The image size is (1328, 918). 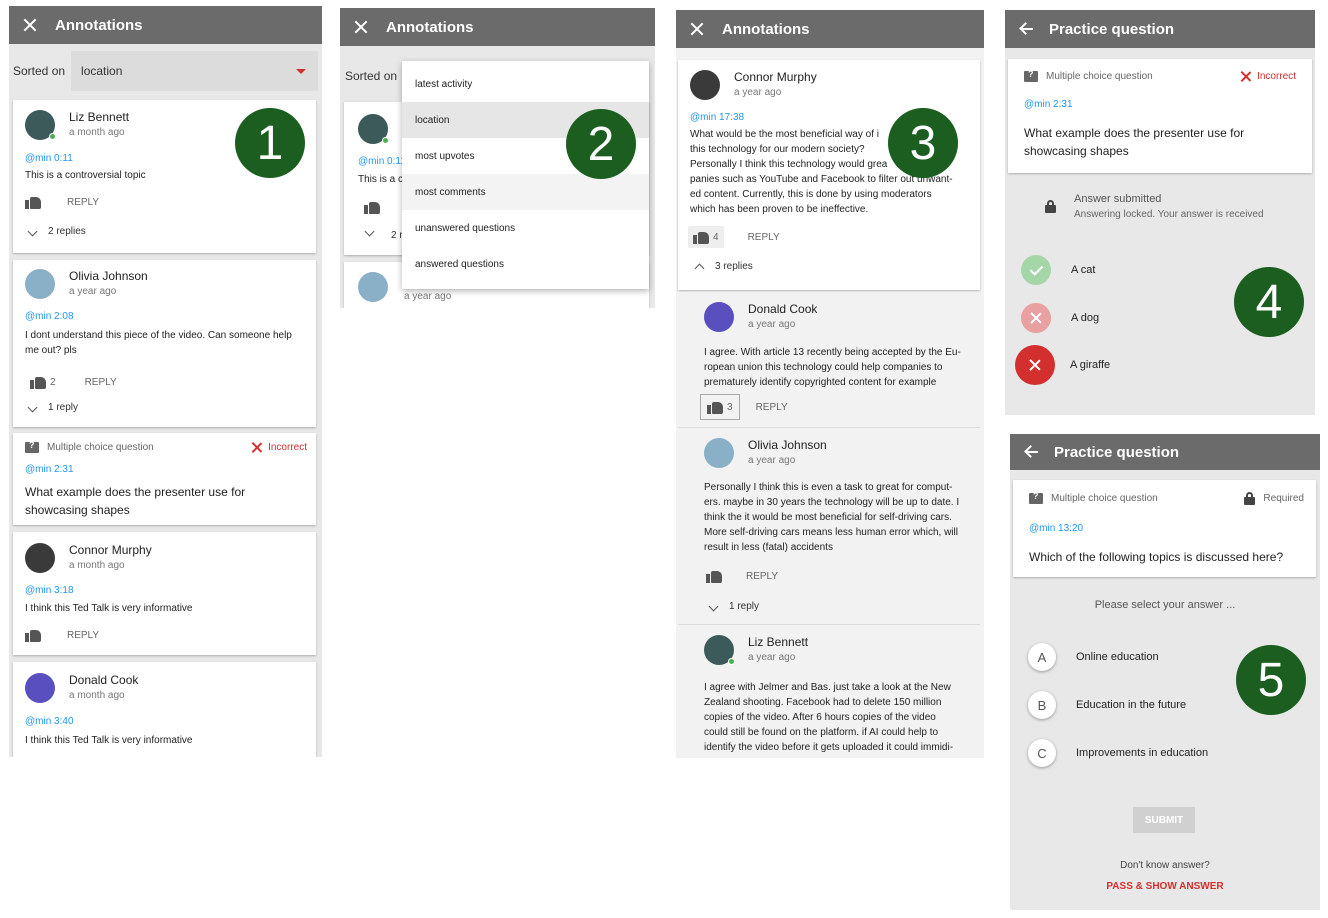 What do you see at coordinates (756, 650) in the screenshot?
I see `comment-user: Liz Bennett a year ago` at bounding box center [756, 650].